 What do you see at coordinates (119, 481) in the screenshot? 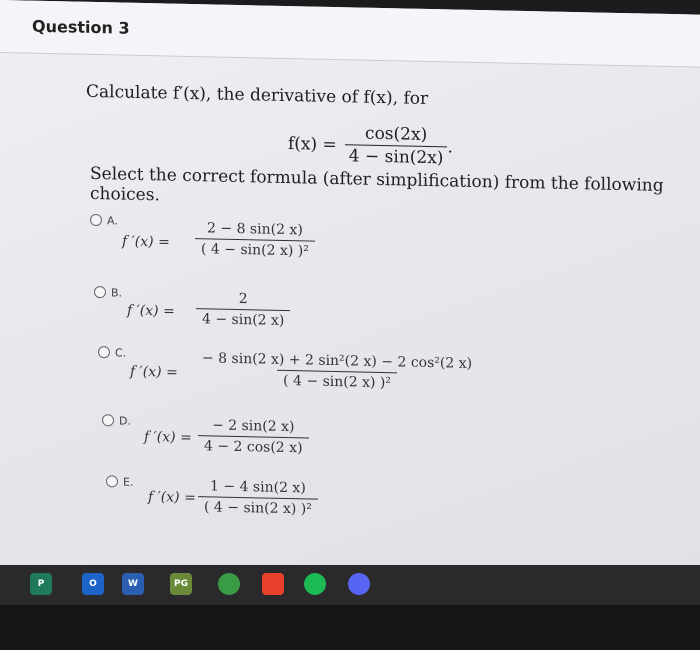
I see `option-e-radio: E.` at bounding box center [119, 481].